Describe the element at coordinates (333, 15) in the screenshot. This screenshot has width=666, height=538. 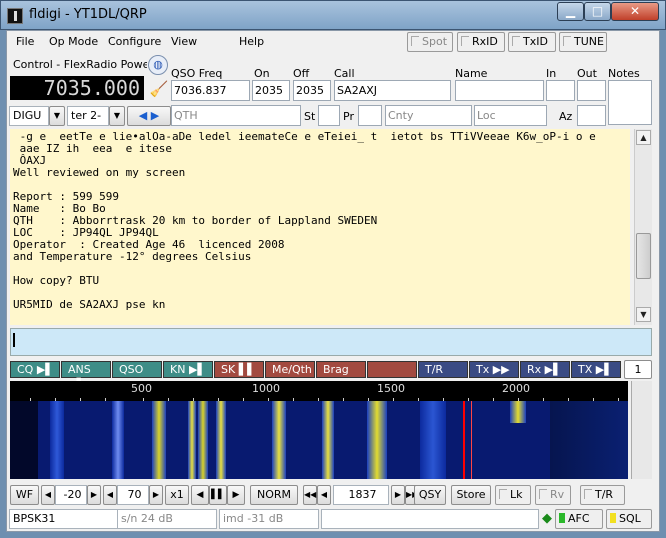
I see `title-bar: fldigi - YT1DL/QRP ▁ □ ✕` at that location.